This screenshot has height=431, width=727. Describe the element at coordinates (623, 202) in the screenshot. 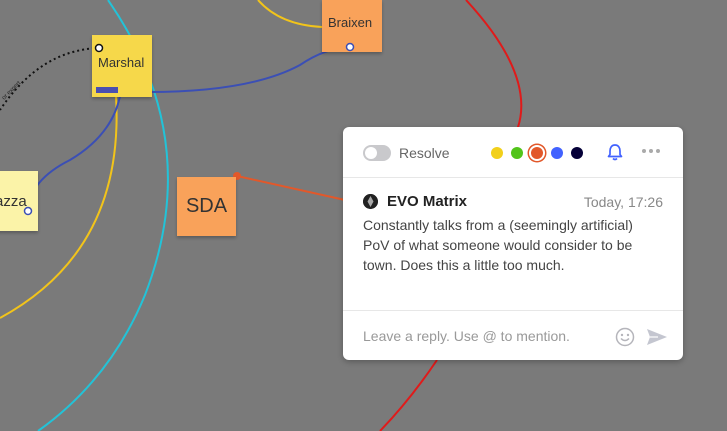

I see `comment-timestamp: Today, 17:26` at that location.